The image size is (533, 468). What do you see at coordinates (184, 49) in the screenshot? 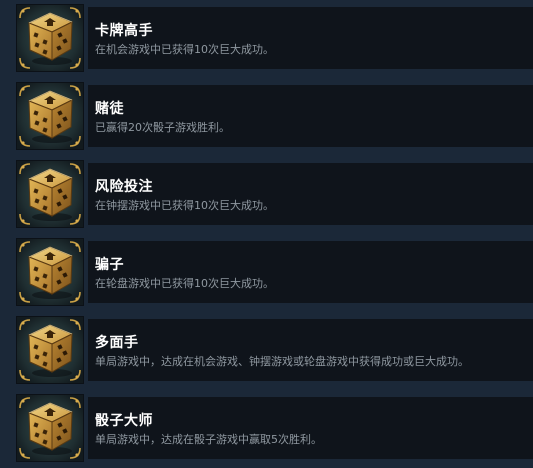
I see `achievement-description: 在机会游戏中已获得10次巨大成功。` at bounding box center [184, 49].